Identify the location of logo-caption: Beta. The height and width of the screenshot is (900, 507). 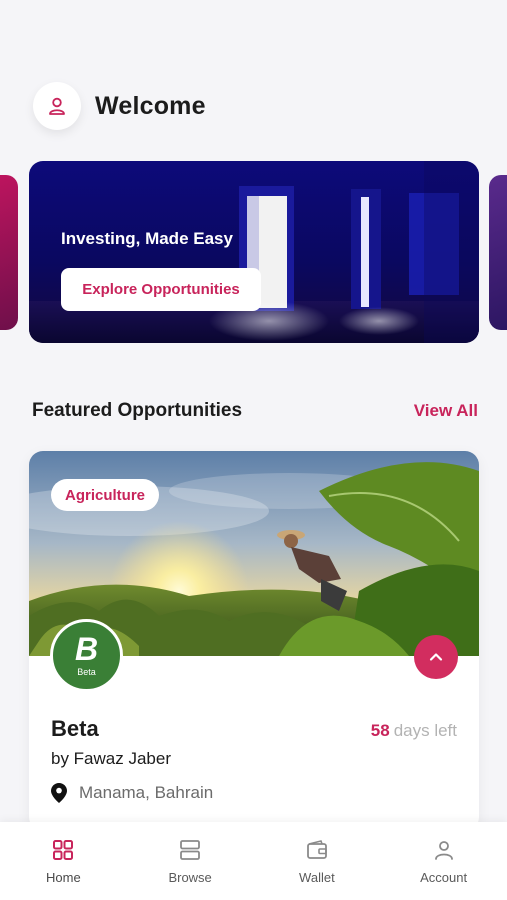
(86, 671).